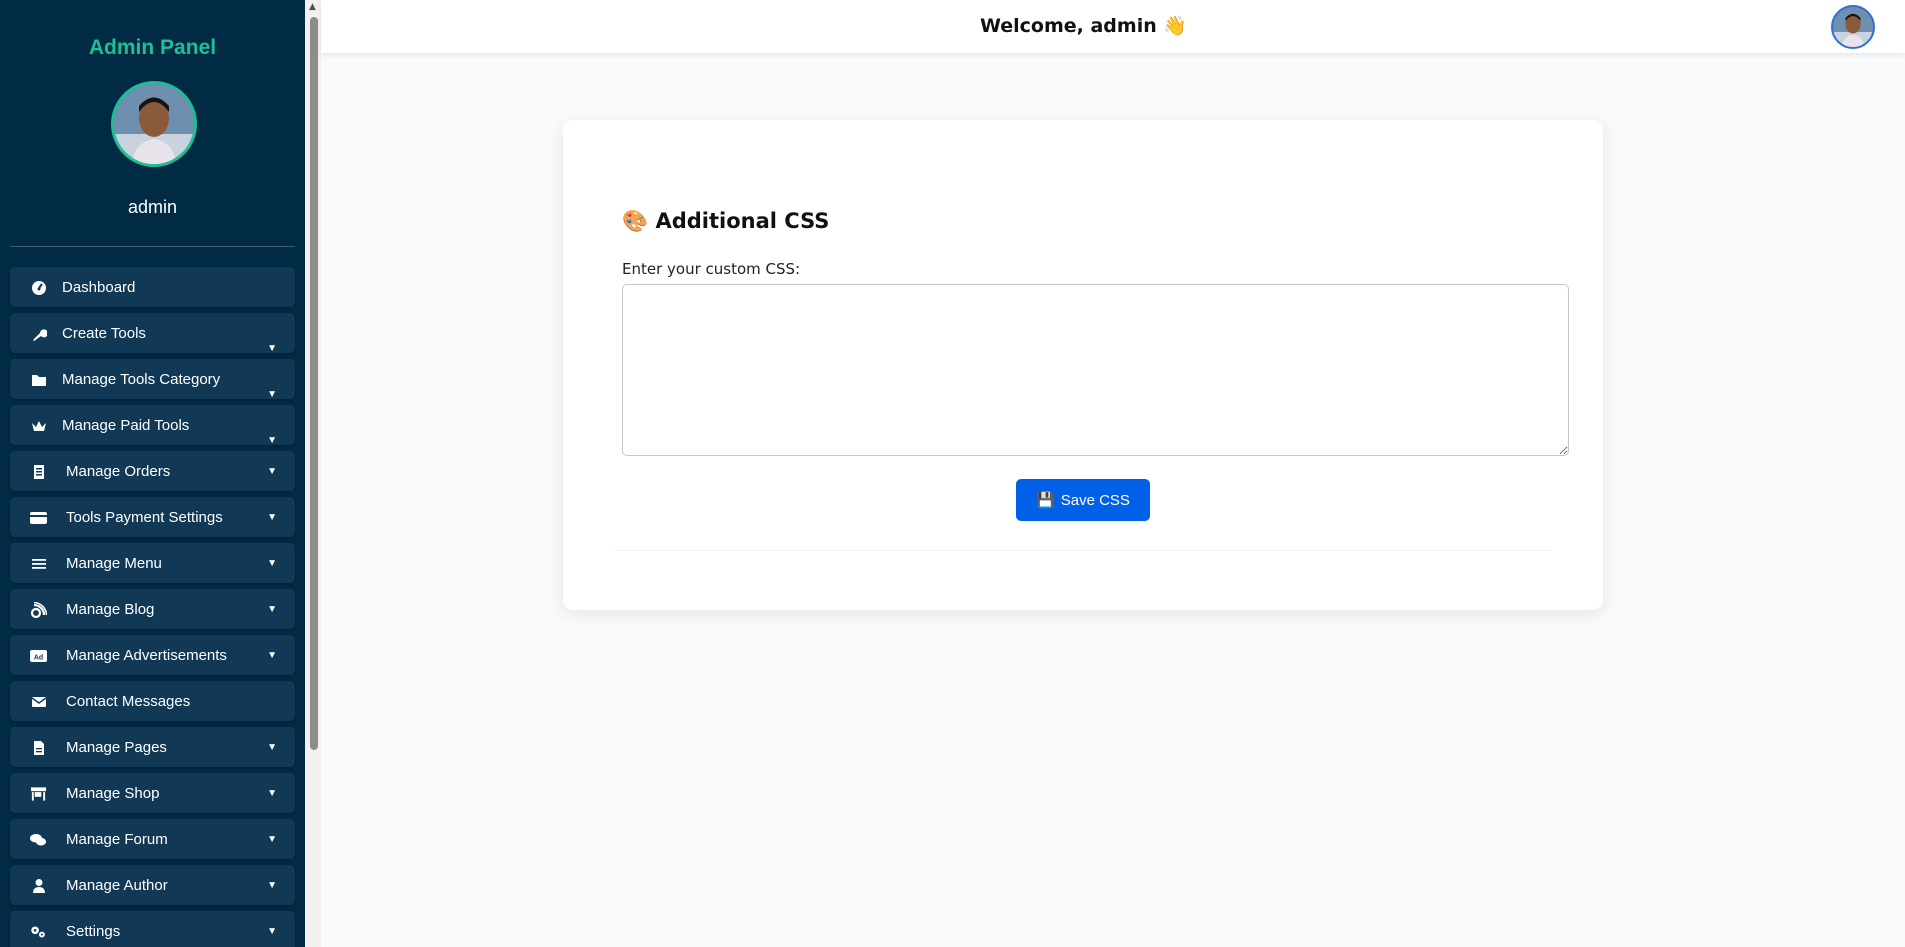  What do you see at coordinates (152, 207) in the screenshot?
I see `sidebar-username: admin` at bounding box center [152, 207].